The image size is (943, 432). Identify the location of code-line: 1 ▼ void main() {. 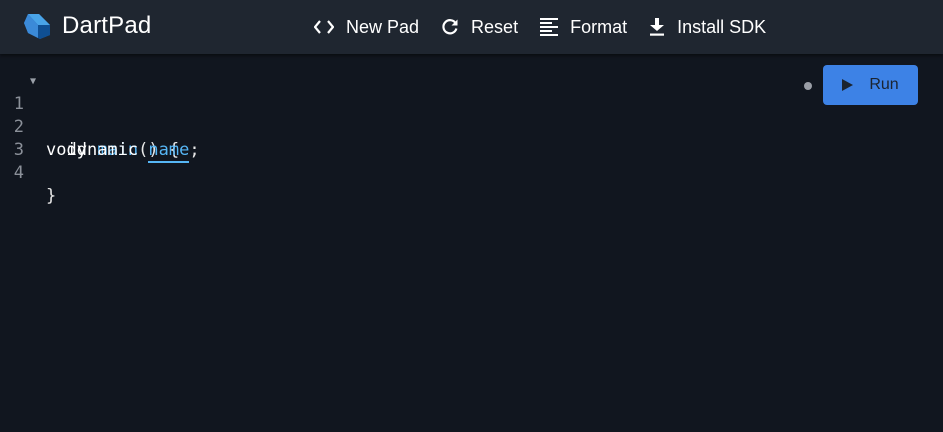
(89, 115).